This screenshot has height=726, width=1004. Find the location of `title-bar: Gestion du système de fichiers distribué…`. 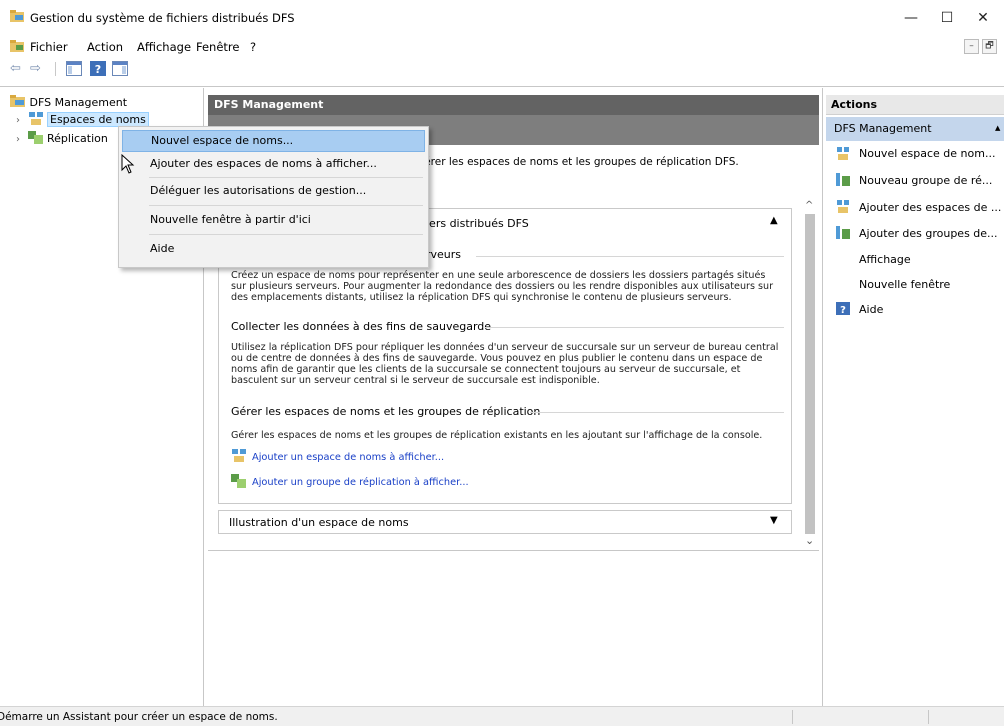

title-bar: Gestion du système de fichiers distribué… is located at coordinates (502, 18).